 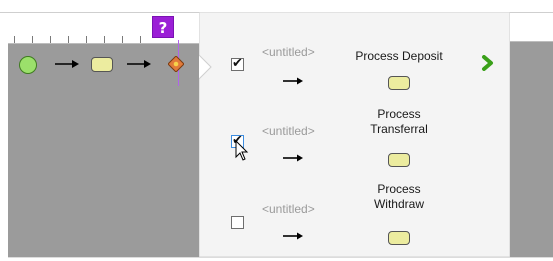 I want to click on row-checkbox-withdraw, so click(x=237, y=222).